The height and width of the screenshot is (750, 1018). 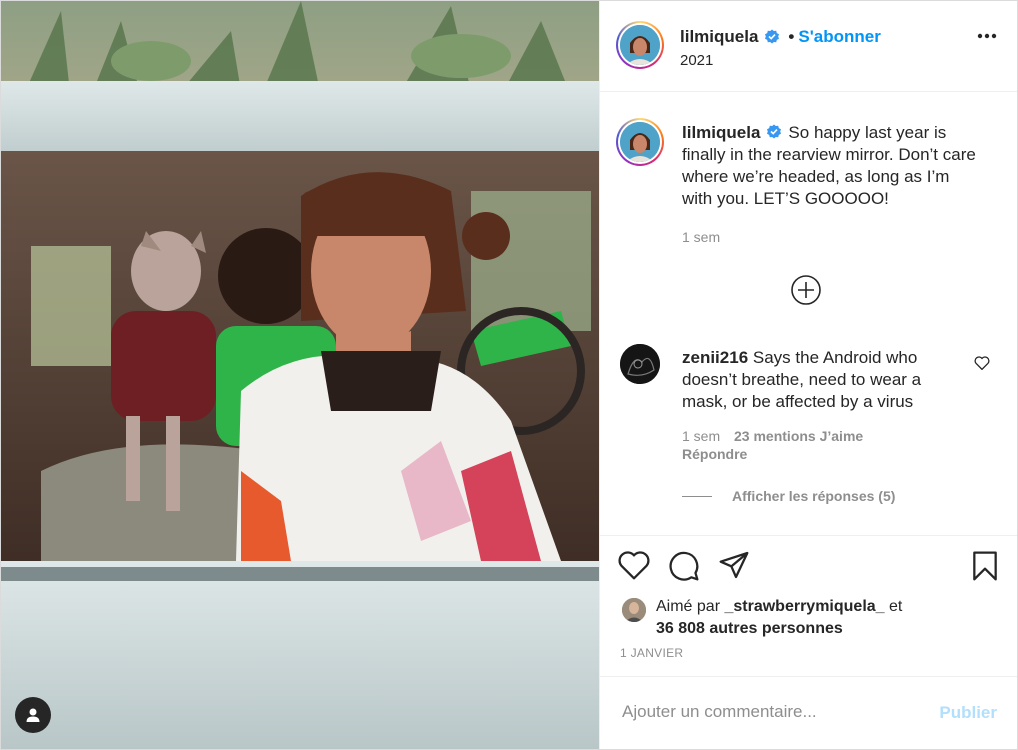 I want to click on author-username: lilmiquela, so click(x=719, y=37).